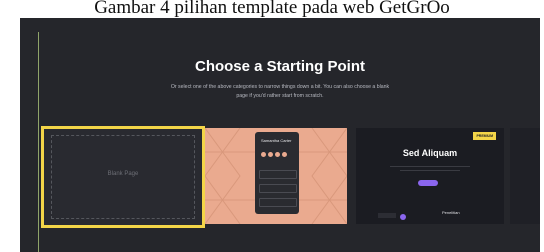 This screenshot has width=544, height=252. I want to click on template-card-blank: Blank Page, so click(123, 177).